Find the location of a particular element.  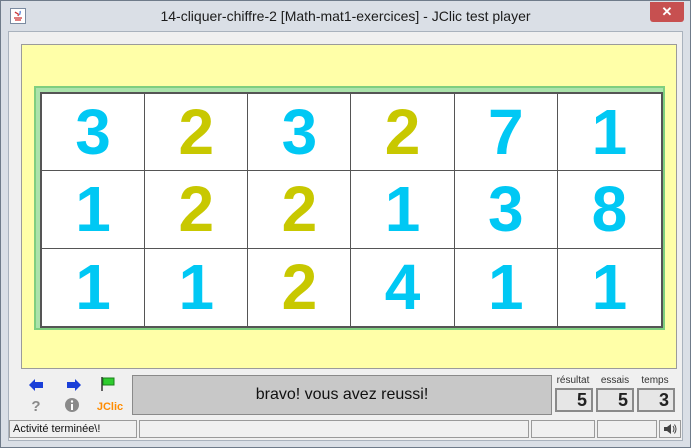

info-icon is located at coordinates (72, 405).